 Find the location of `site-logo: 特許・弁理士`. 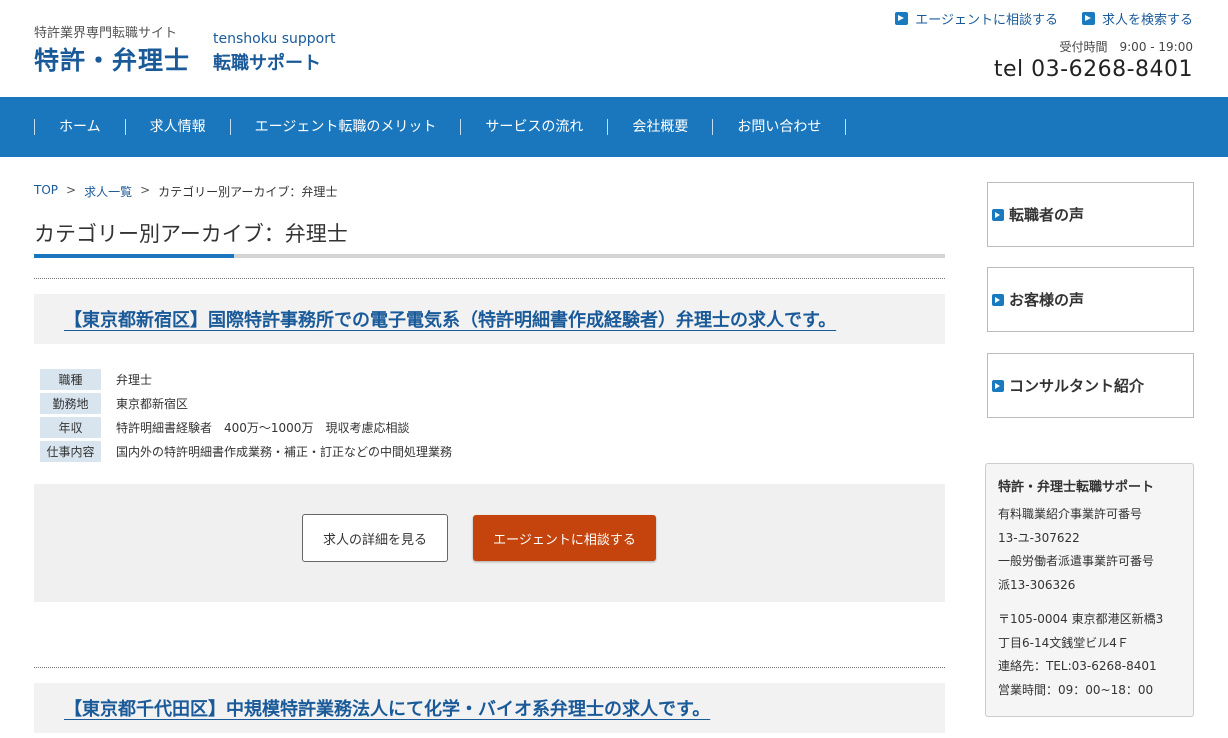

site-logo: 特許・弁理士 is located at coordinates (112, 59).